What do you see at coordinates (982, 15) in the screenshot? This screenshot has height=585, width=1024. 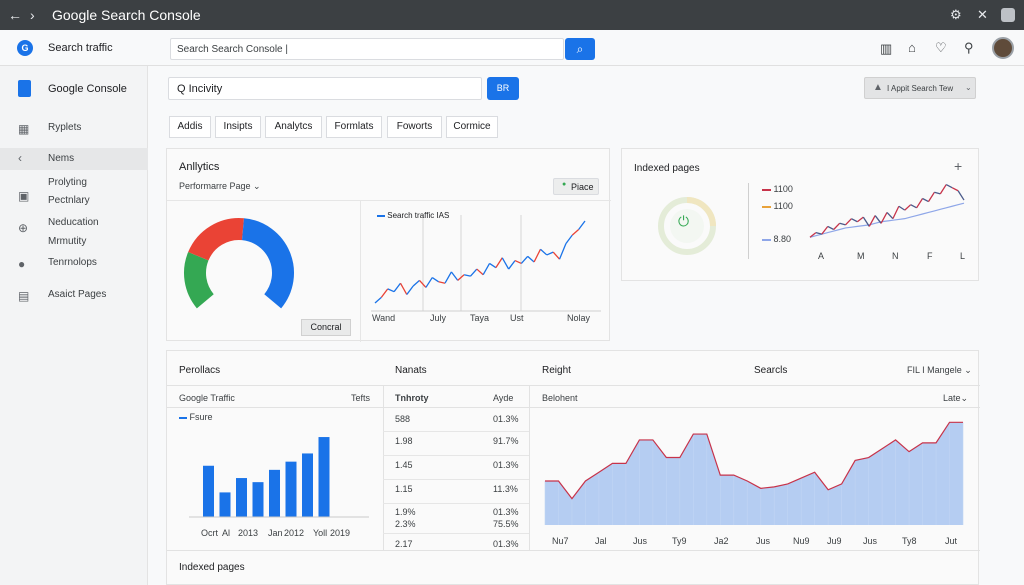 I see `tools-icon: ✕` at bounding box center [982, 15].